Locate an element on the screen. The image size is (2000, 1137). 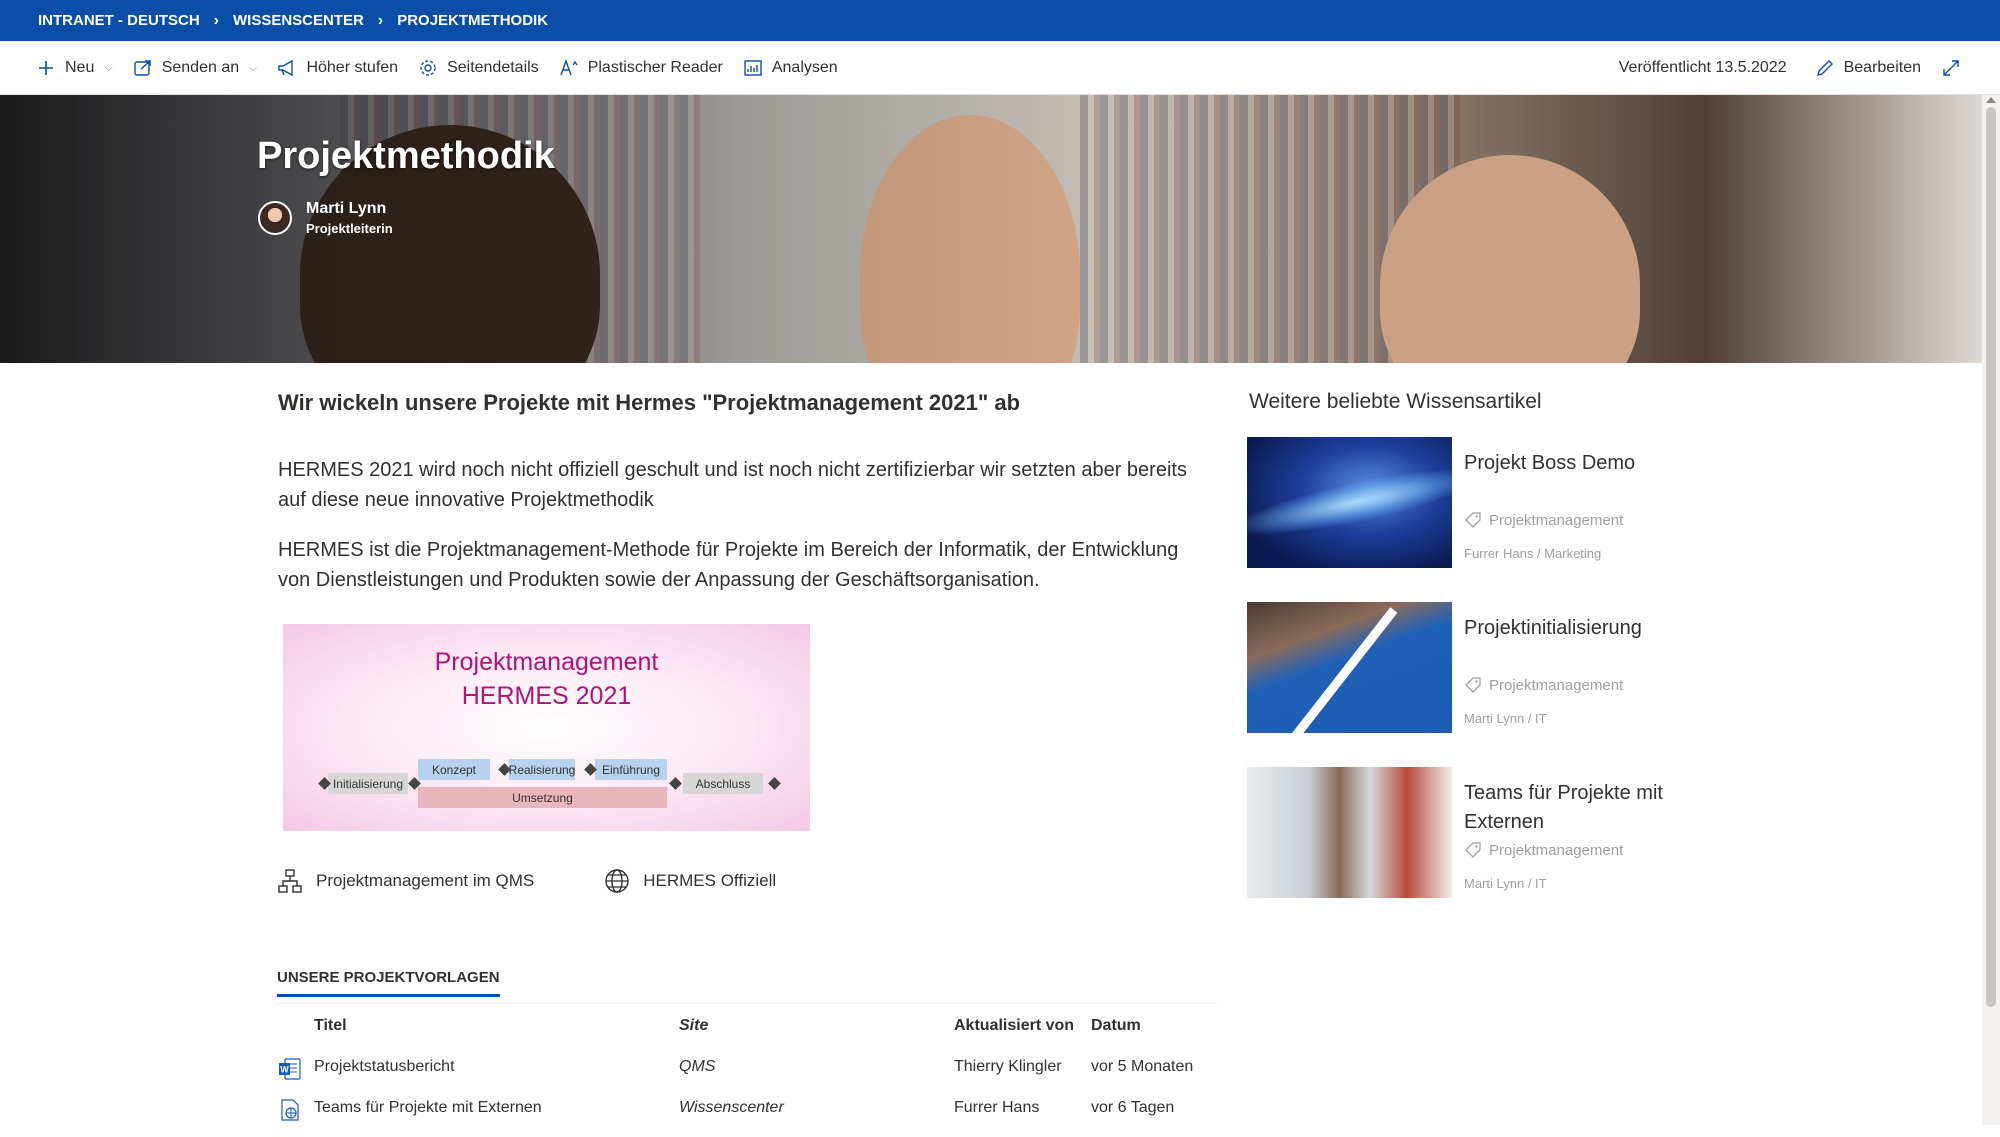
column-header-date: Datum is located at coordinates (1116, 1025).